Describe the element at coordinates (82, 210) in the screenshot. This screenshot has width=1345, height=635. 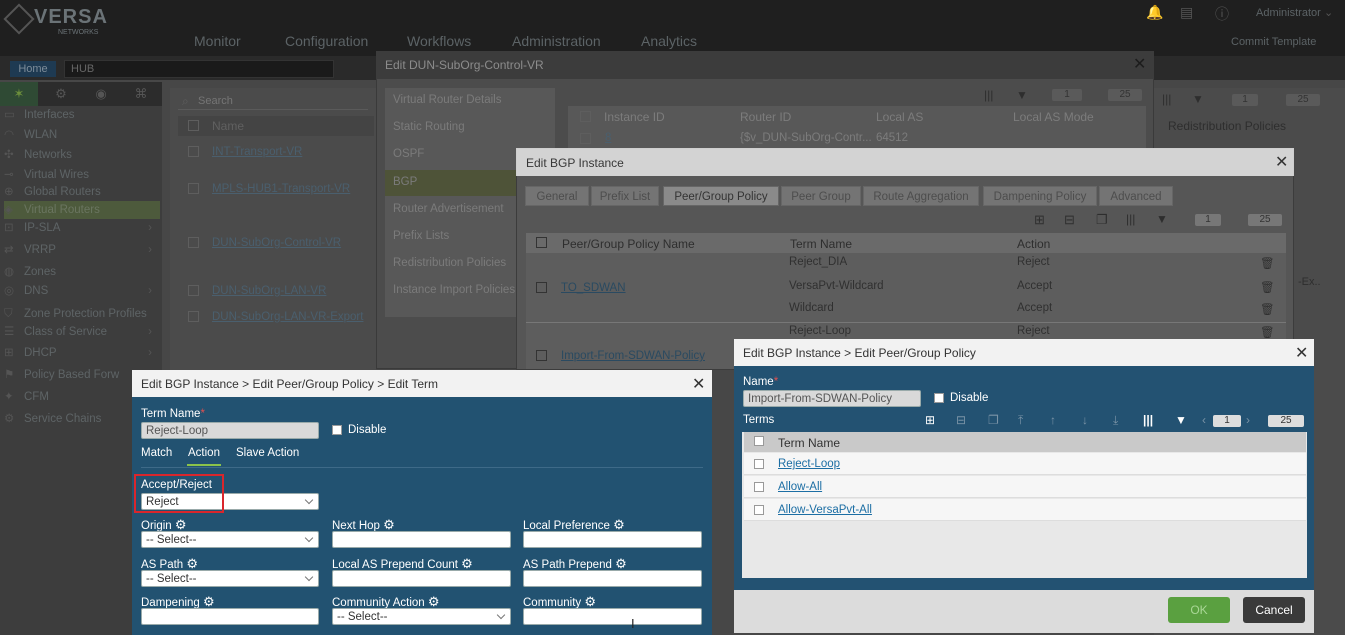
I see `sidebar-item-virtual-routers: ◈ Virtual Routers` at that location.